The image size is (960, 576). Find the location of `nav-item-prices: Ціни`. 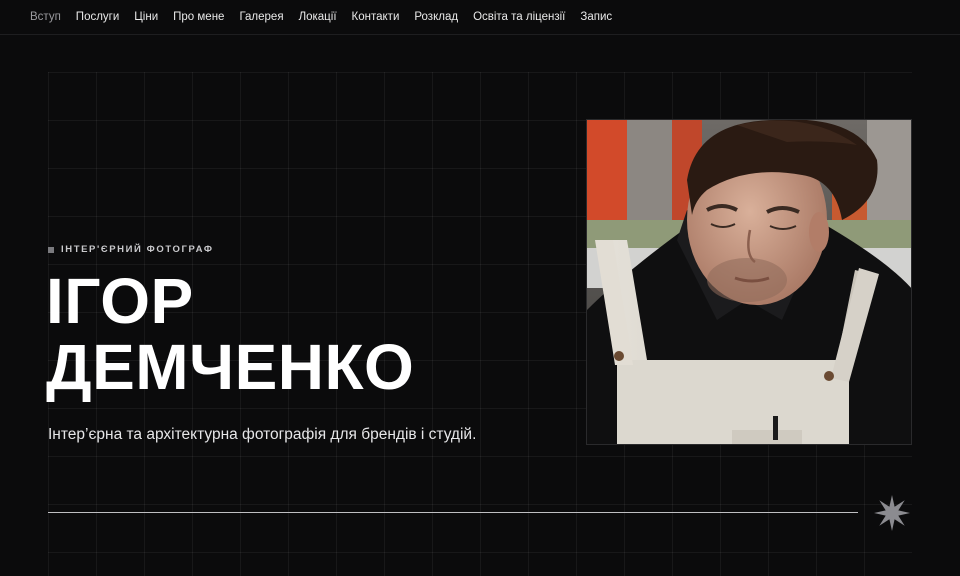

nav-item-prices: Ціни is located at coordinates (146, 17).